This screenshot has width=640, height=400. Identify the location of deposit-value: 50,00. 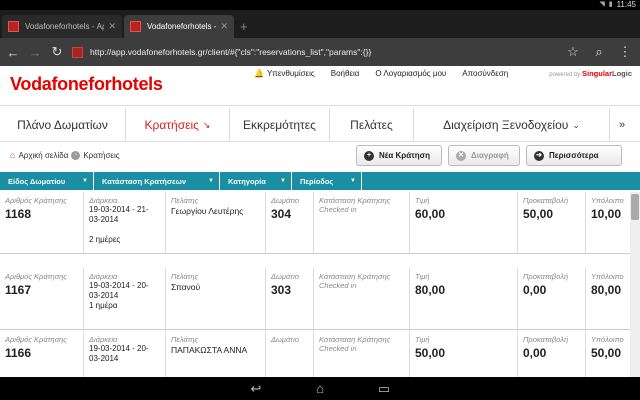
(538, 214).